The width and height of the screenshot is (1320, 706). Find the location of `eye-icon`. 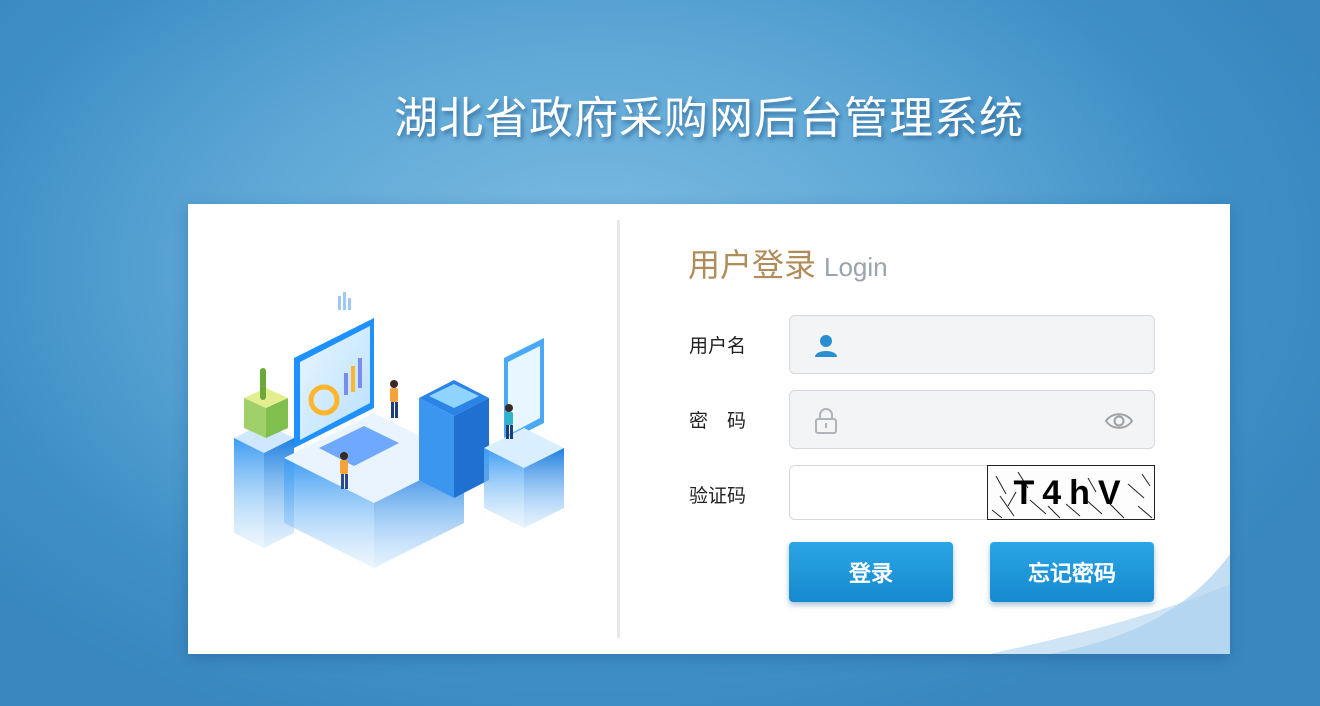

eye-icon is located at coordinates (1119, 421).